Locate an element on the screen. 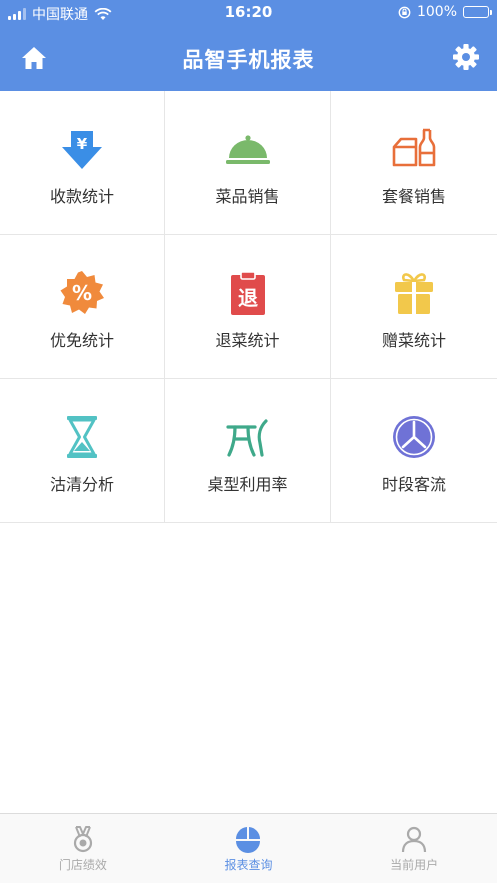  hourglass-icon is located at coordinates (82, 437).